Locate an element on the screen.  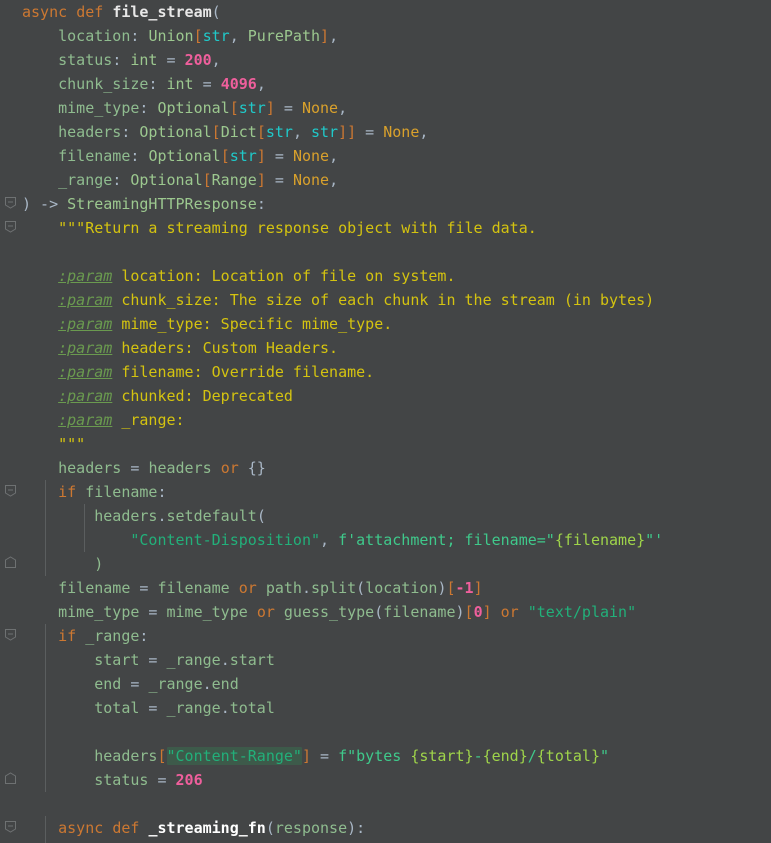
code-token: :param is located at coordinates (85, 276).